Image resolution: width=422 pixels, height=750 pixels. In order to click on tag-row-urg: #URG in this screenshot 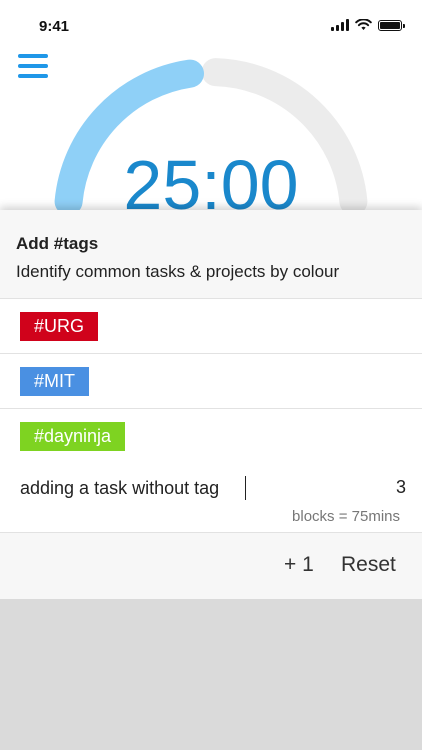, I will do `click(211, 326)`.